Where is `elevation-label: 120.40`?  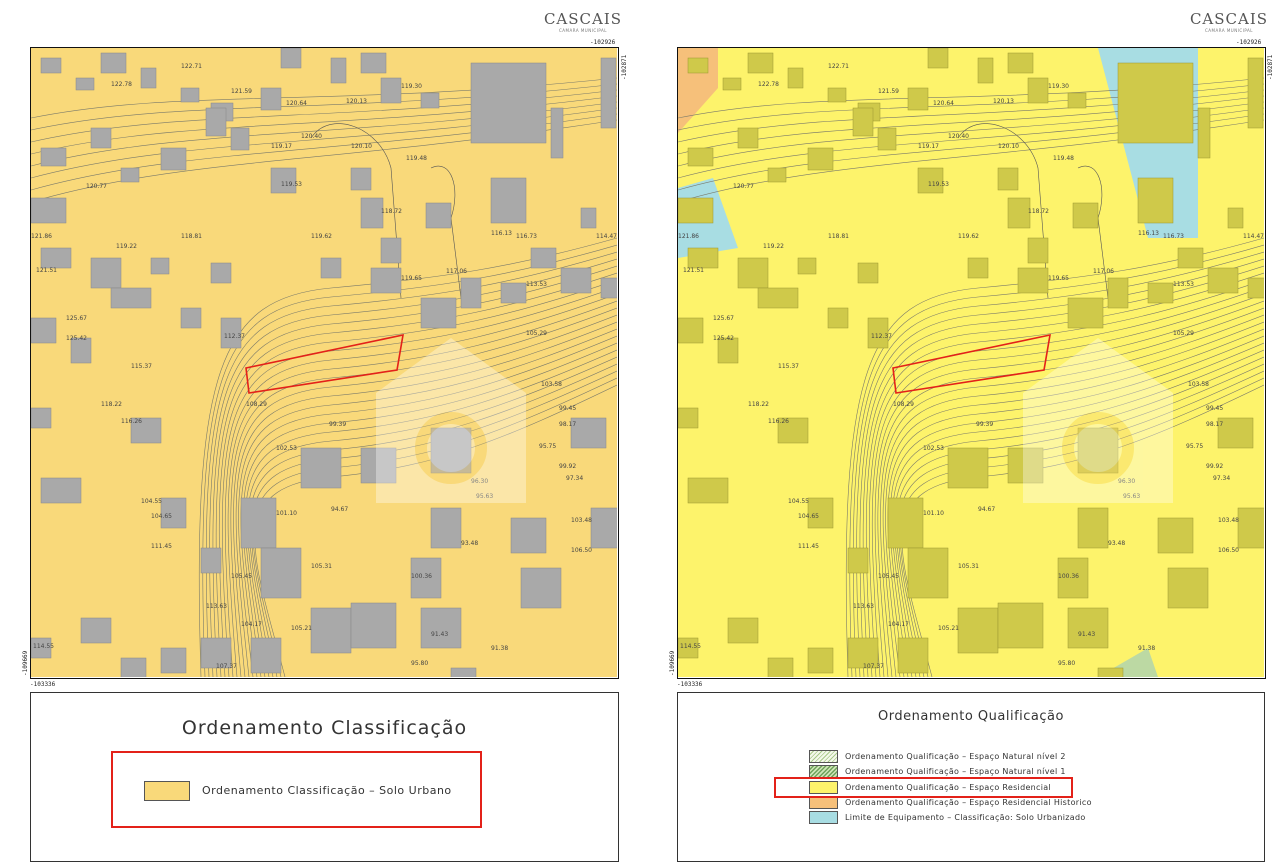 elevation-label: 120.40 is located at coordinates (311, 136).